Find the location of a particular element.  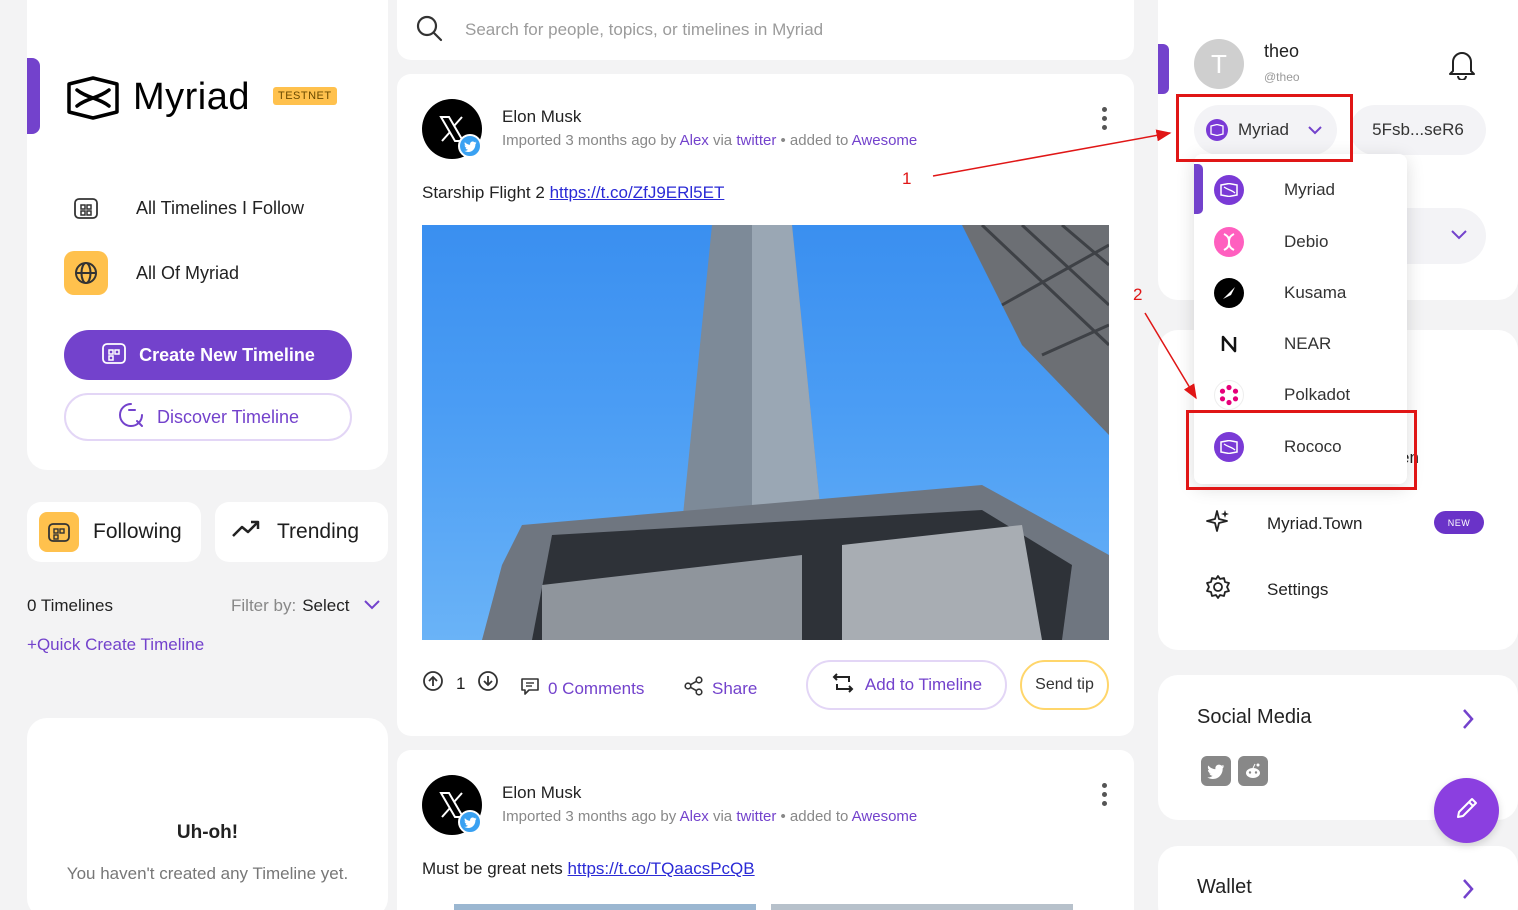

annotation-step-2: 2 is located at coordinates (1138, 294).